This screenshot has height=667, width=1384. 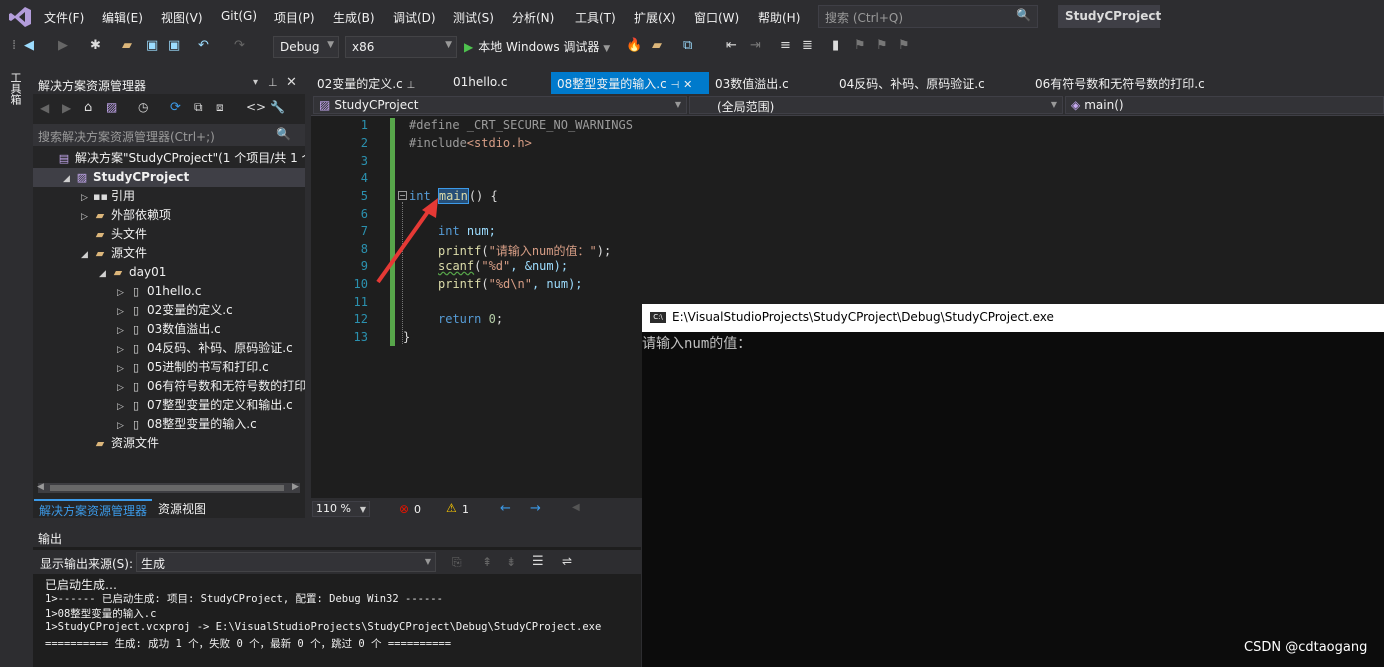 I want to click on tab-06: 06有符号数和无符号数的打印.c, so click(x=1135, y=83).